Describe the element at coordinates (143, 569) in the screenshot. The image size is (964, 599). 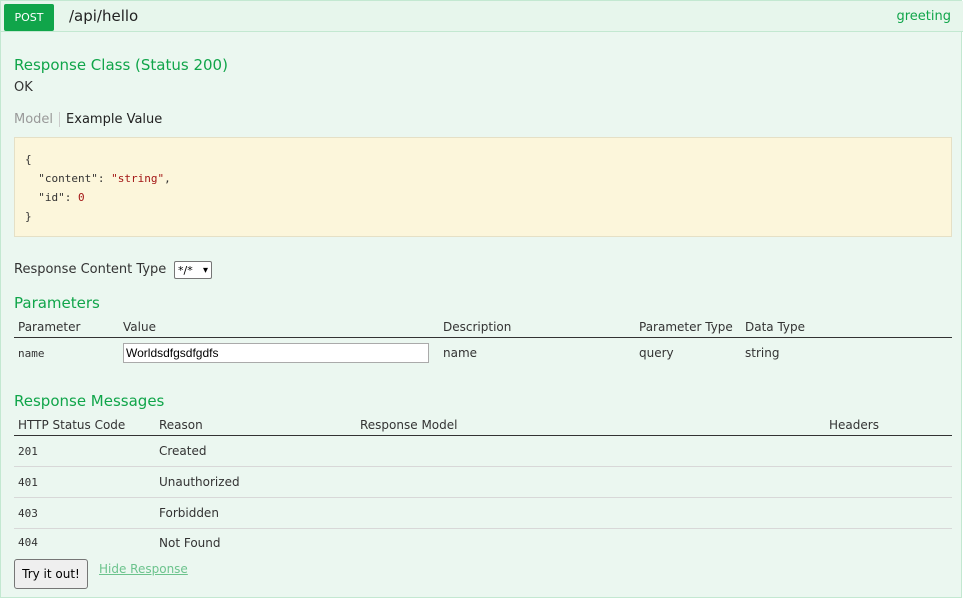
I see `hide-response-link: Hide Response` at that location.